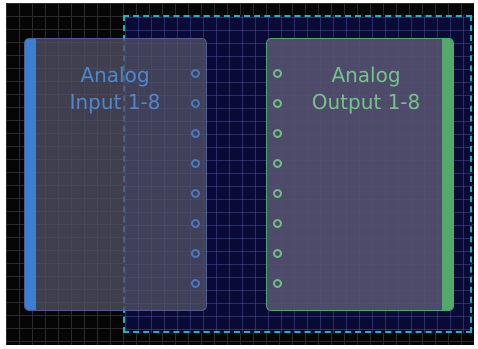 This screenshot has width=478, height=349. What do you see at coordinates (366, 88) in the screenshot?
I see `output-node-title: Analog Output 1-8` at bounding box center [366, 88].